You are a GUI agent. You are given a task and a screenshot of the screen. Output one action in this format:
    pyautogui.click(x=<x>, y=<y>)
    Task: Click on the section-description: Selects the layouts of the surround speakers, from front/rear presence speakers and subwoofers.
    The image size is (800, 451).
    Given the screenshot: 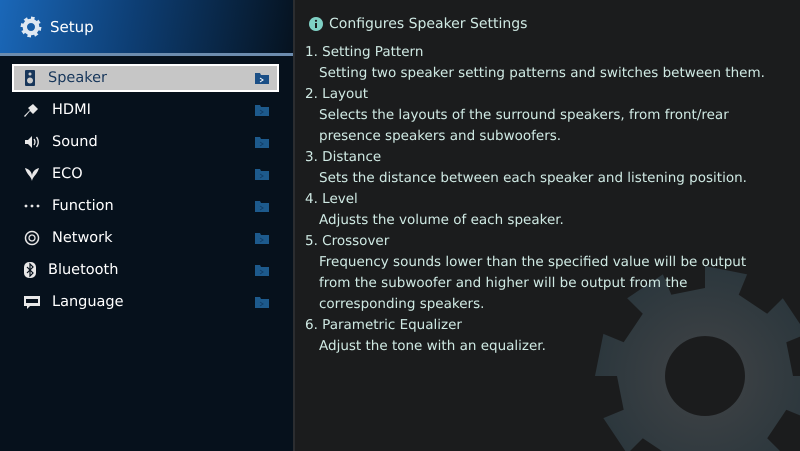 What is the action you would take?
    pyautogui.click(x=524, y=126)
    